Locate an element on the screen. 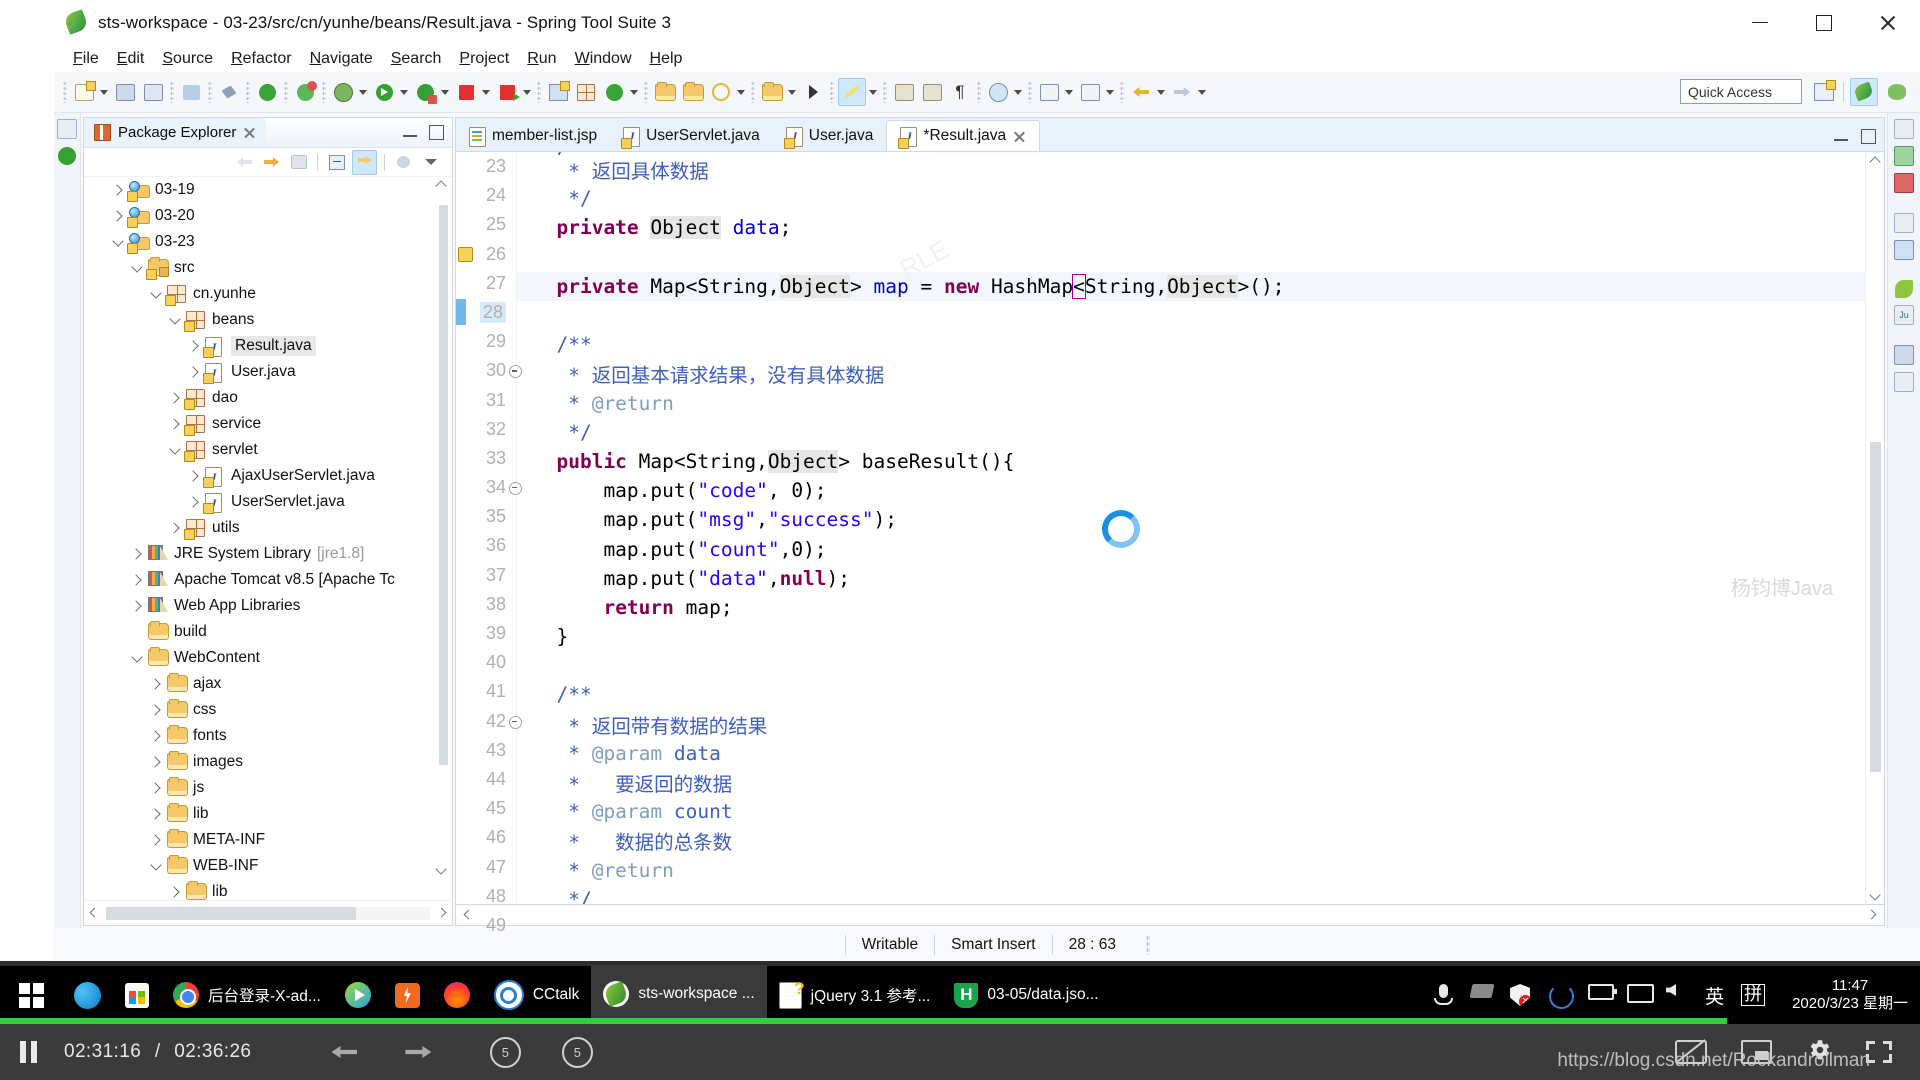 The width and height of the screenshot is (1920, 1080). code-line-26: private Object data; is located at coordinates (1191, 227).